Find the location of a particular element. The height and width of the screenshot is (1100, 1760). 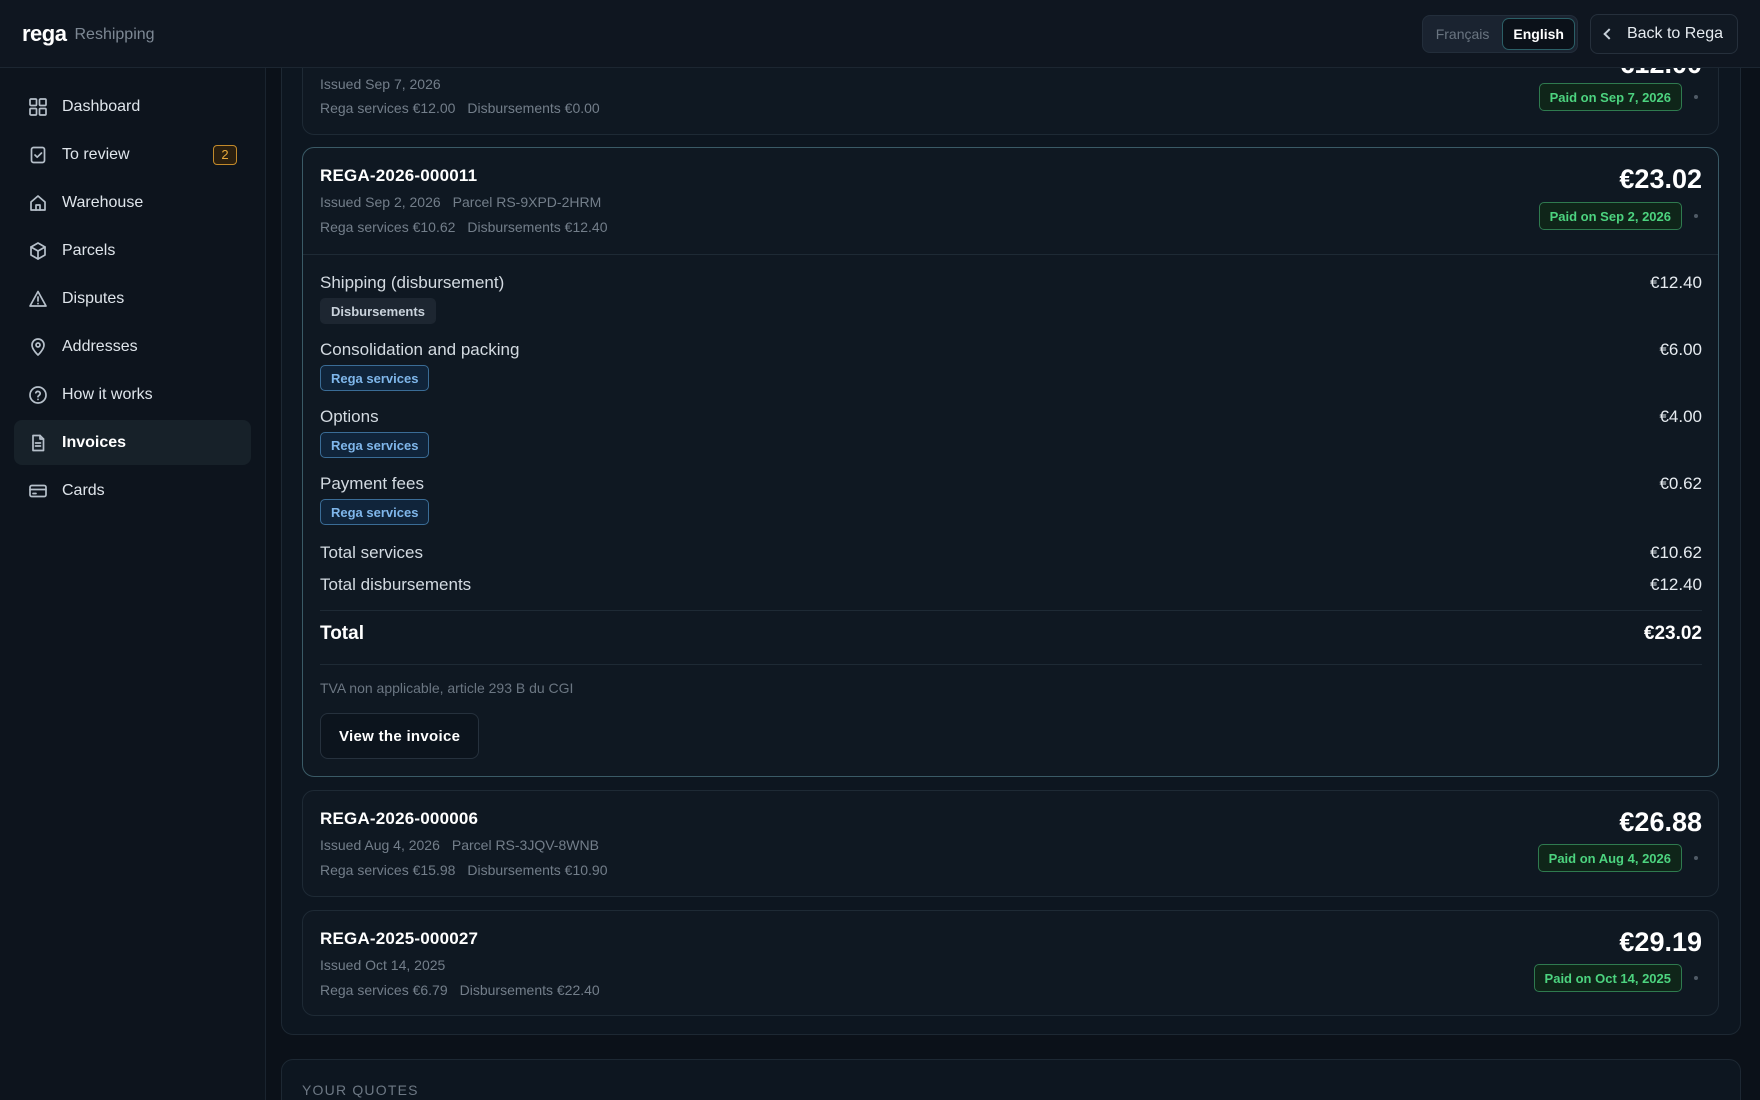

line-value: €6.00 is located at coordinates (1680, 349).